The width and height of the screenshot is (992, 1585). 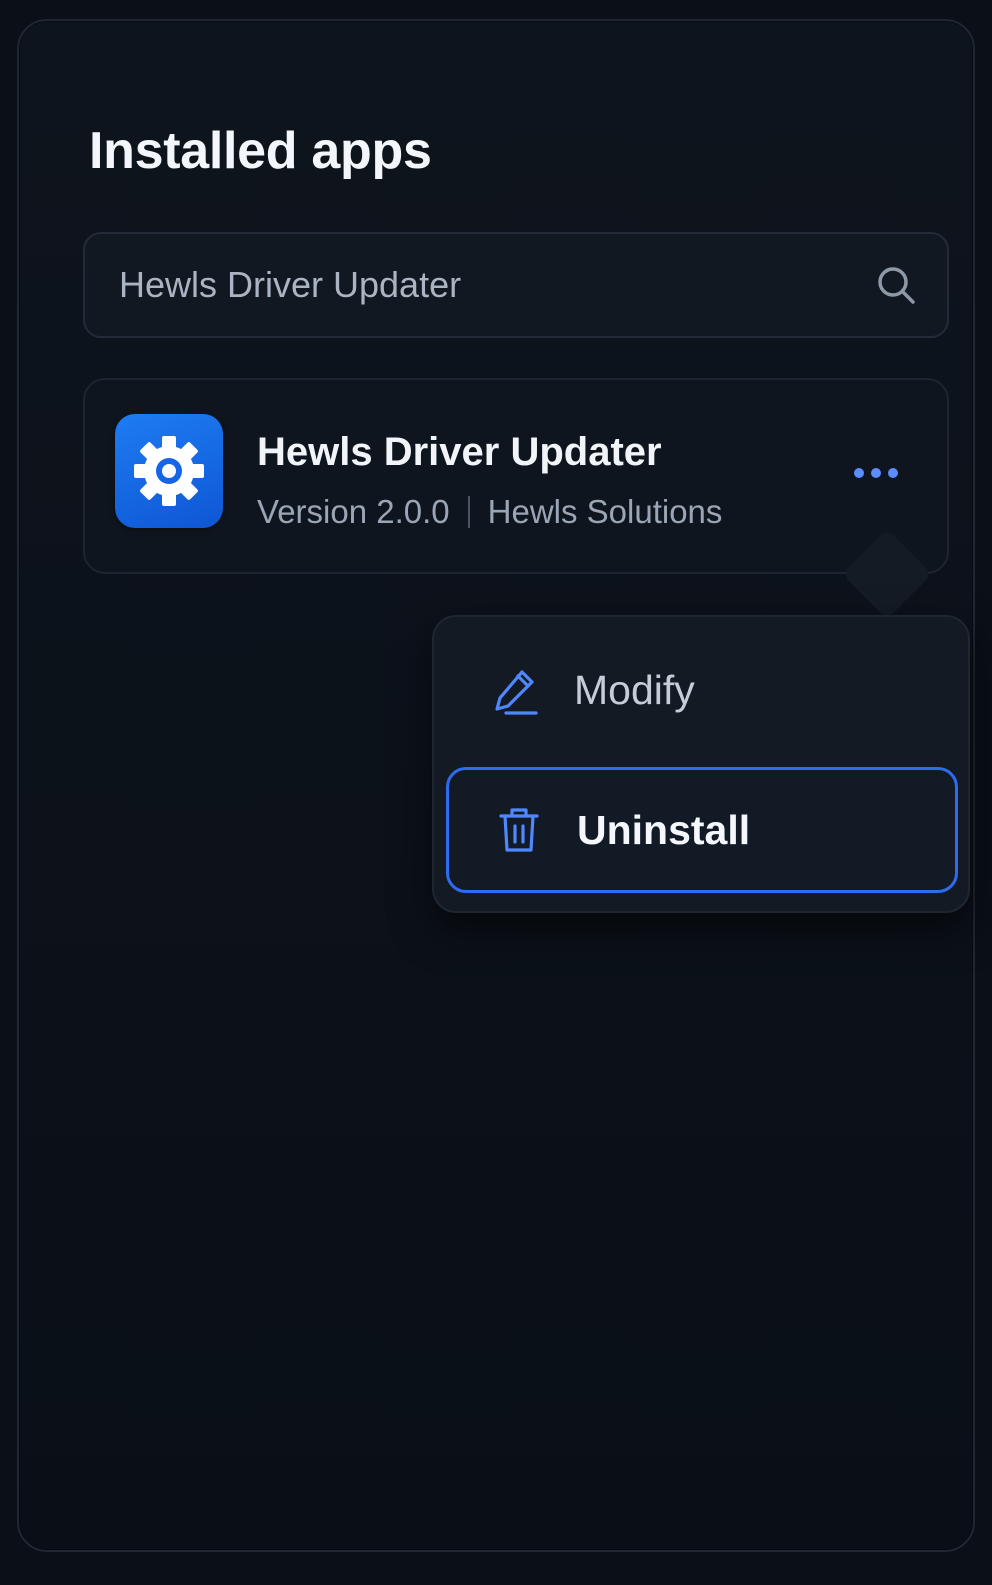 I want to click on search-input, so click(x=479, y=285).